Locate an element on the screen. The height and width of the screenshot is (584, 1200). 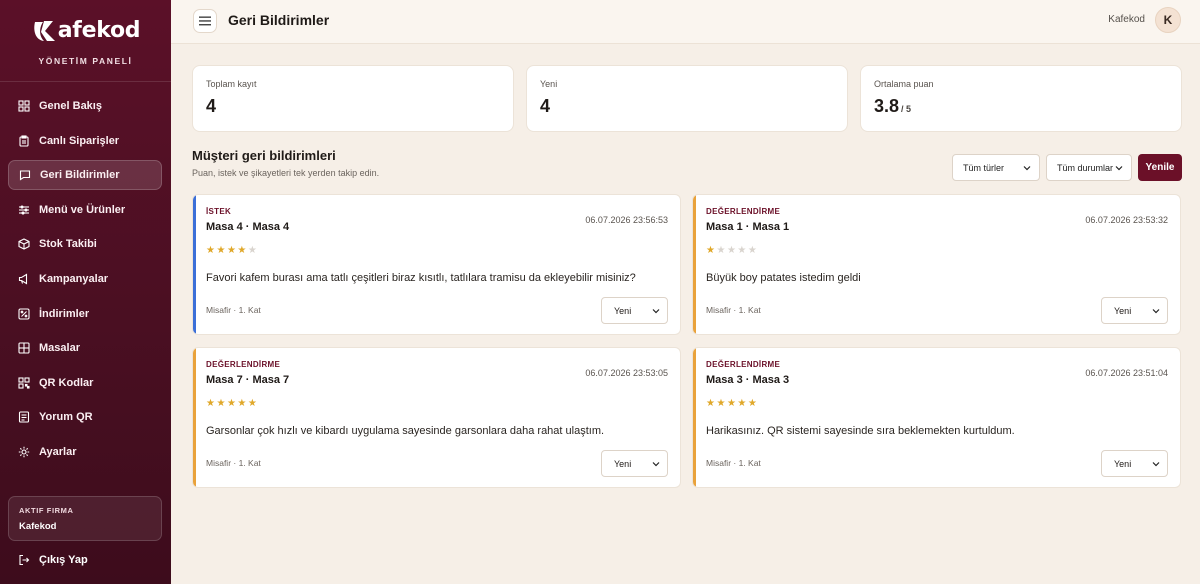
feedback-title: Masa 1 · Masa 1 is located at coordinates (748, 227).